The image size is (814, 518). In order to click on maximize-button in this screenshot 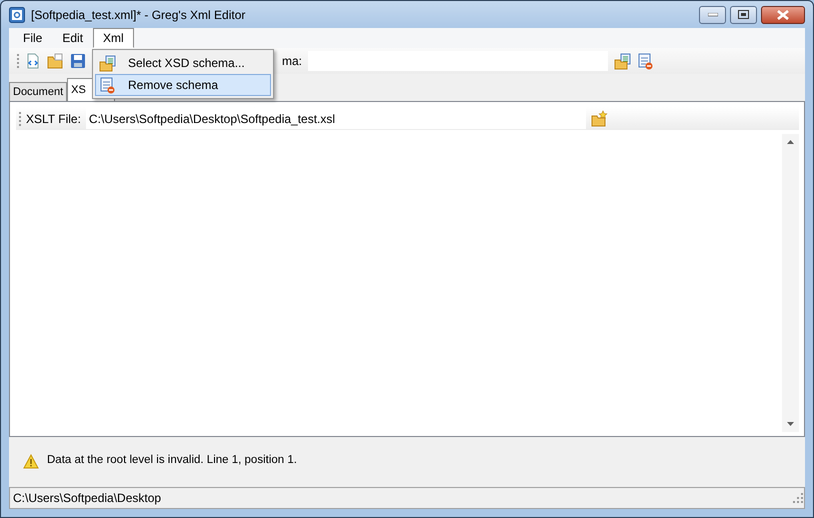, I will do `click(743, 15)`.